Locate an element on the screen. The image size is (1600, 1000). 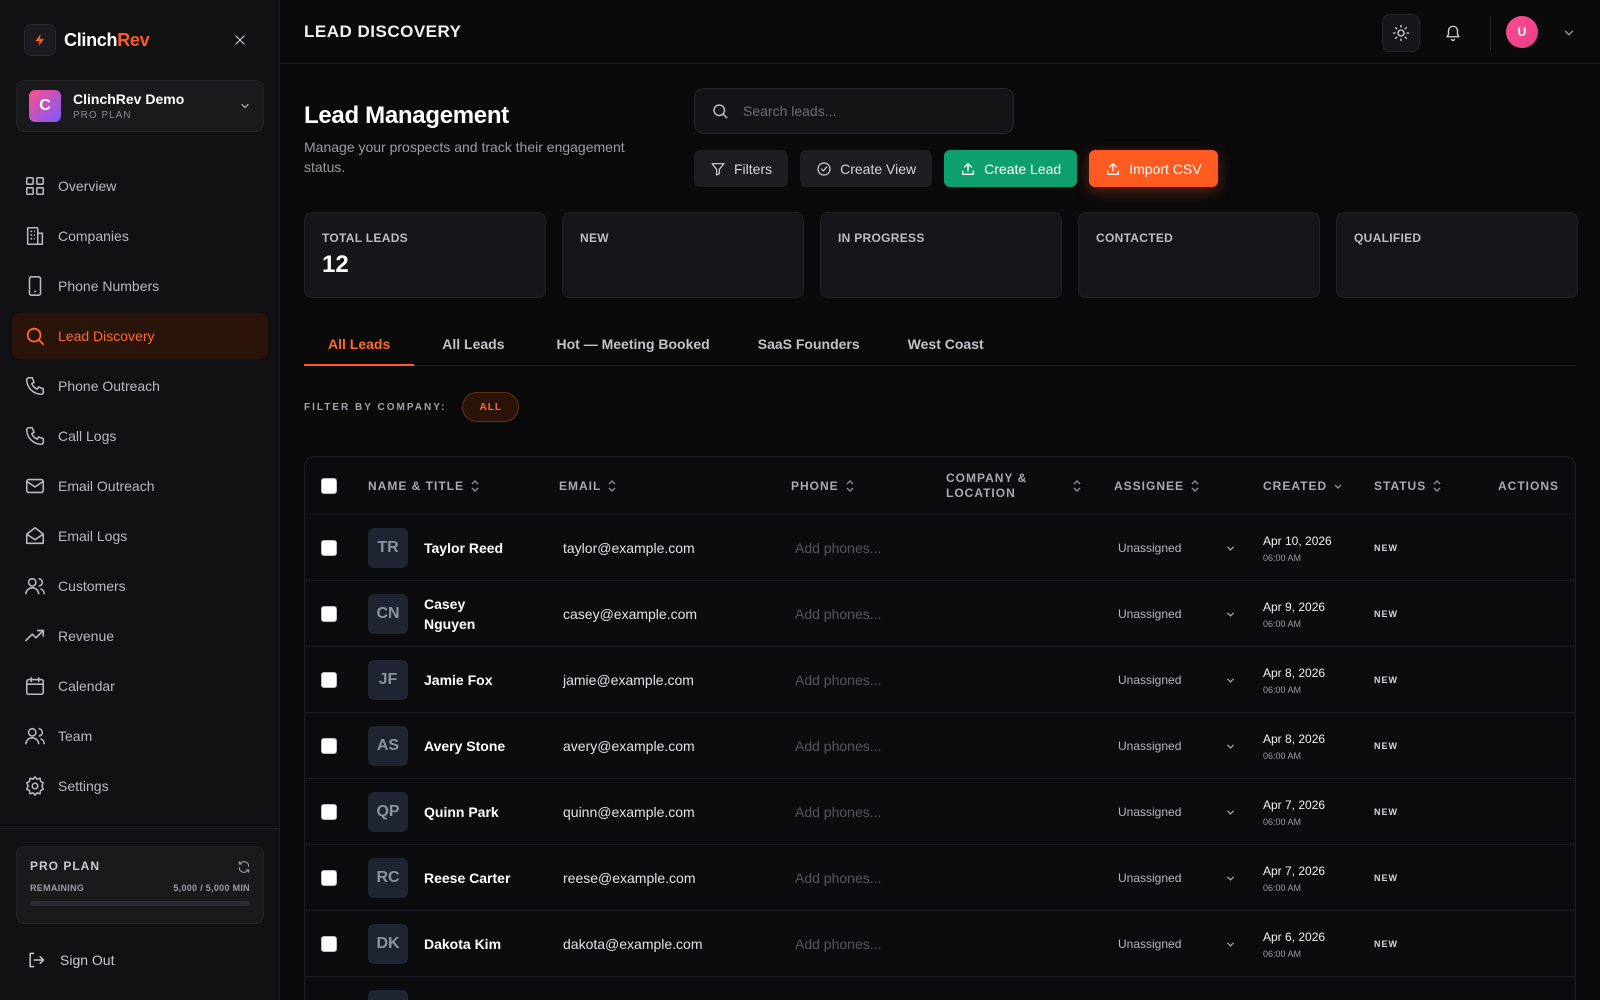
lead-name: Quinn Park is located at coordinates (469, 812).